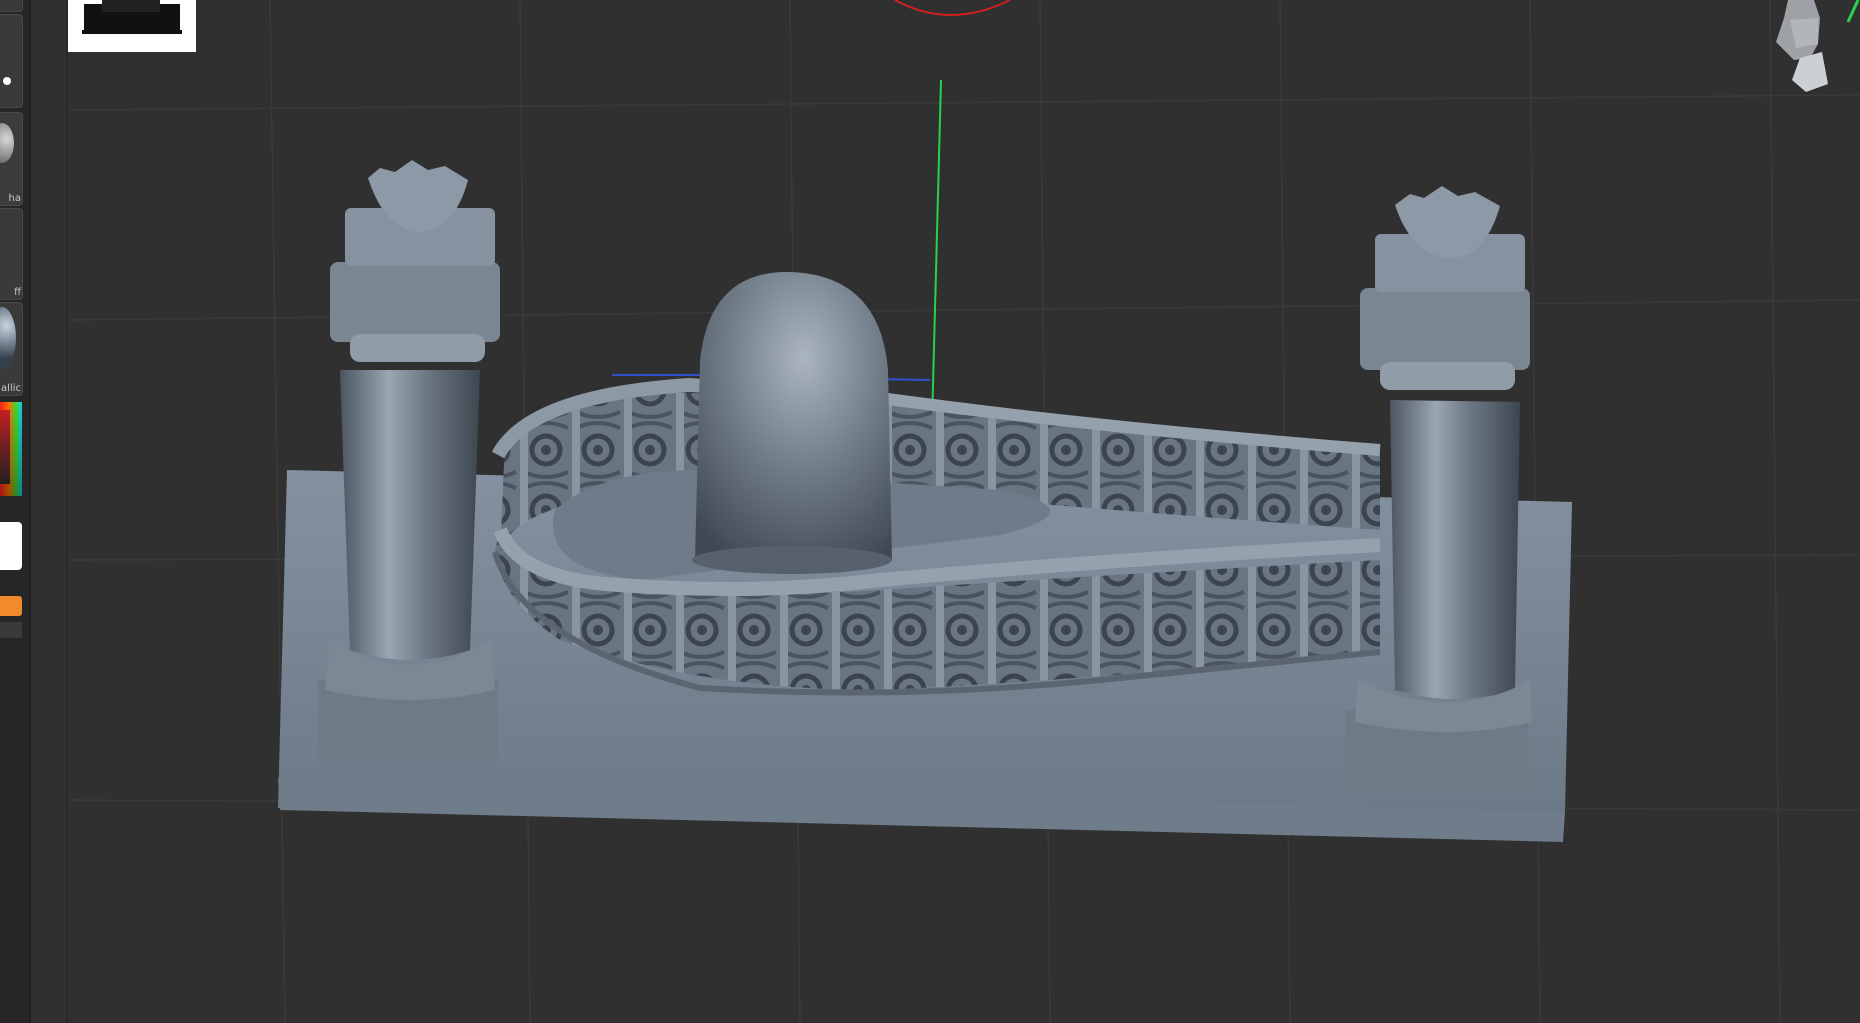 This screenshot has width=1860, height=1023. I want to click on swatch-extra, so click(11, 630).